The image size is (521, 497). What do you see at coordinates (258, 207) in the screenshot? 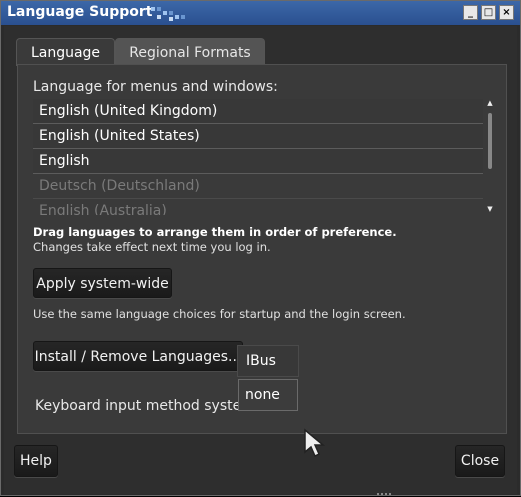
I see `language-item-english-australia: English (Australia)` at bounding box center [258, 207].